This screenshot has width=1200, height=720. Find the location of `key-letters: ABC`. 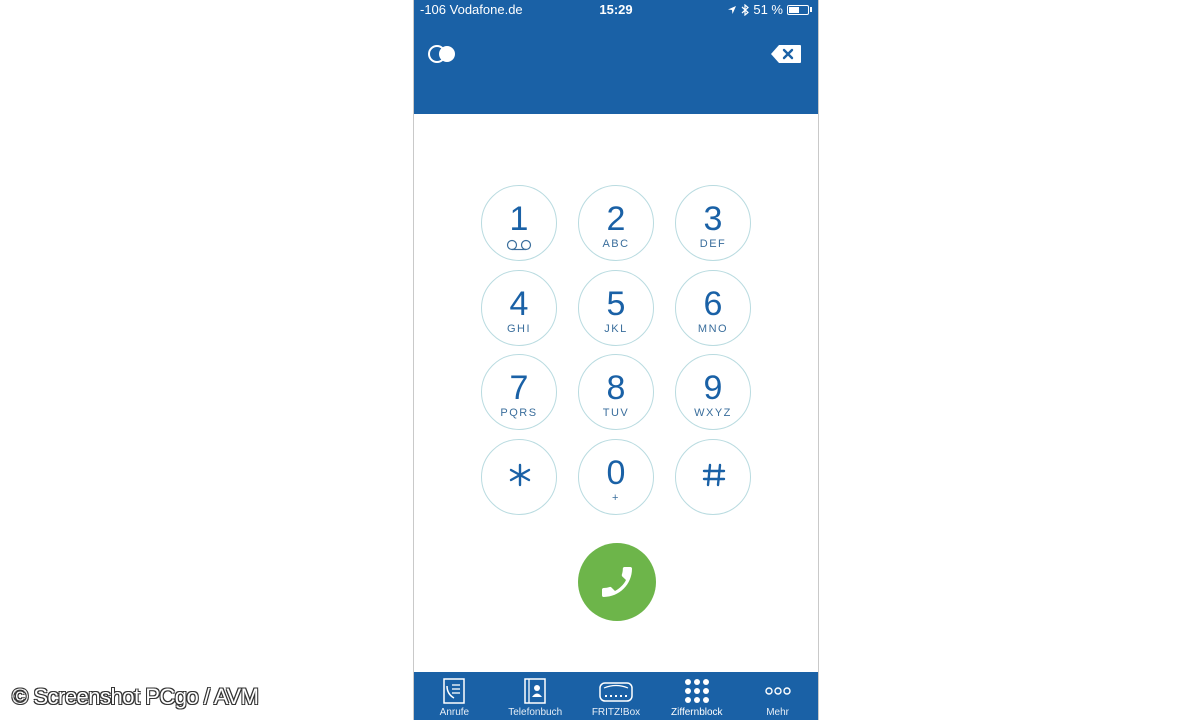

key-letters: ABC is located at coordinates (616, 244).